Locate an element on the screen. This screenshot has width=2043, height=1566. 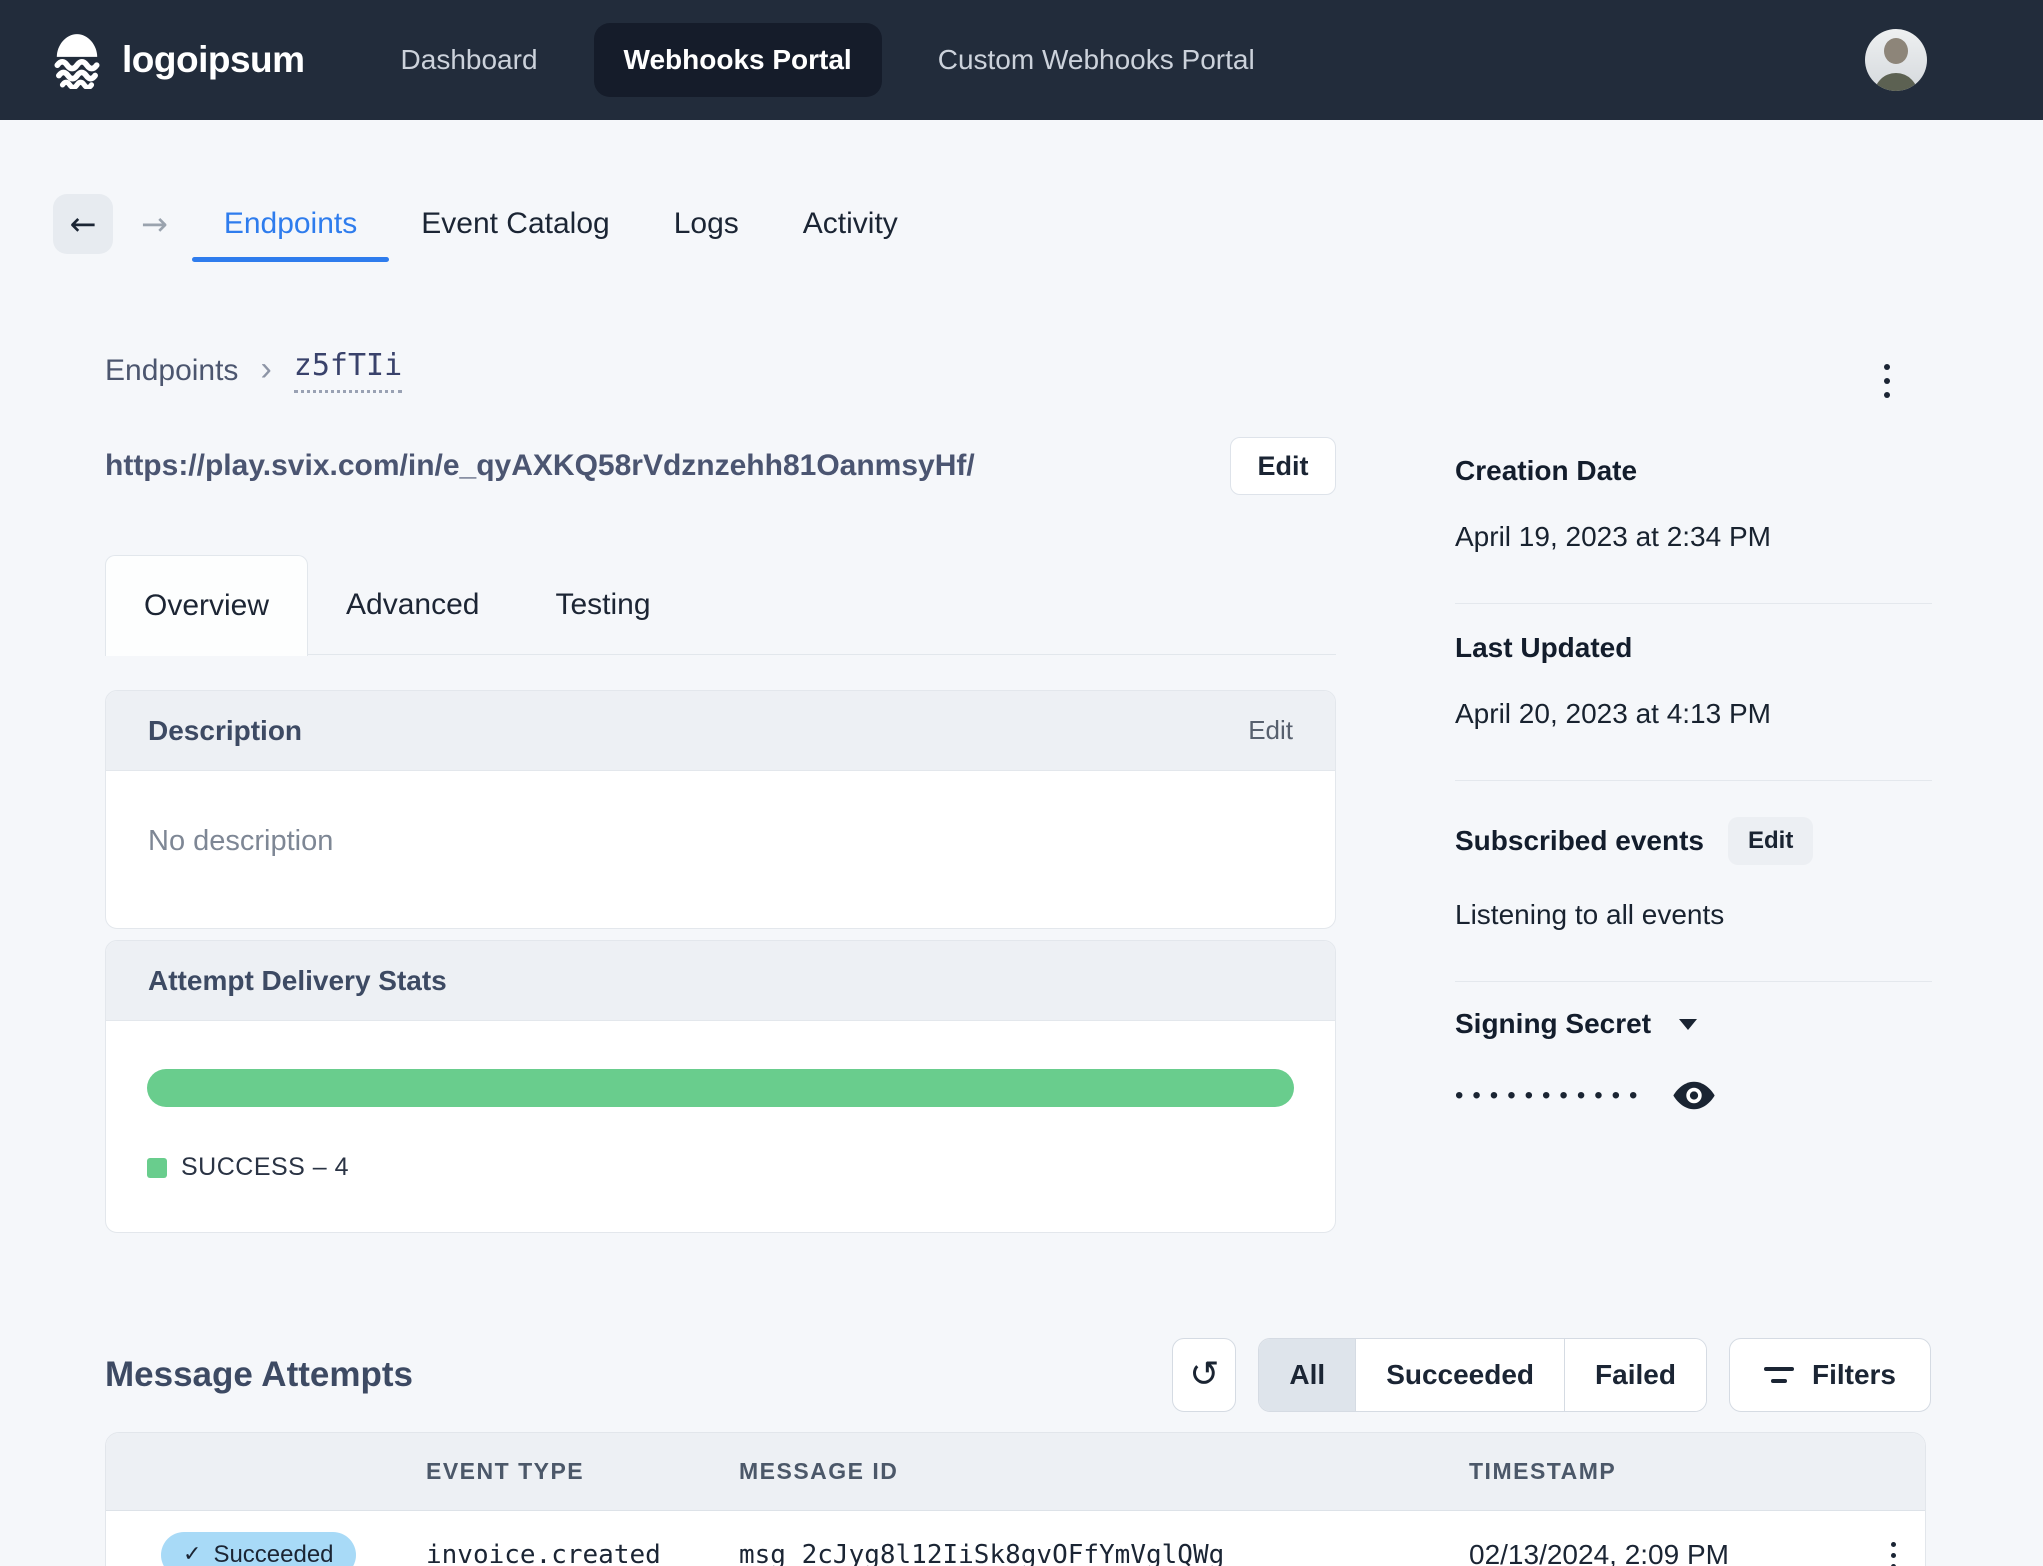
table-header-row: EVENT TYPE MESSAGE ID TIMESTAMP is located at coordinates (1015, 1472).